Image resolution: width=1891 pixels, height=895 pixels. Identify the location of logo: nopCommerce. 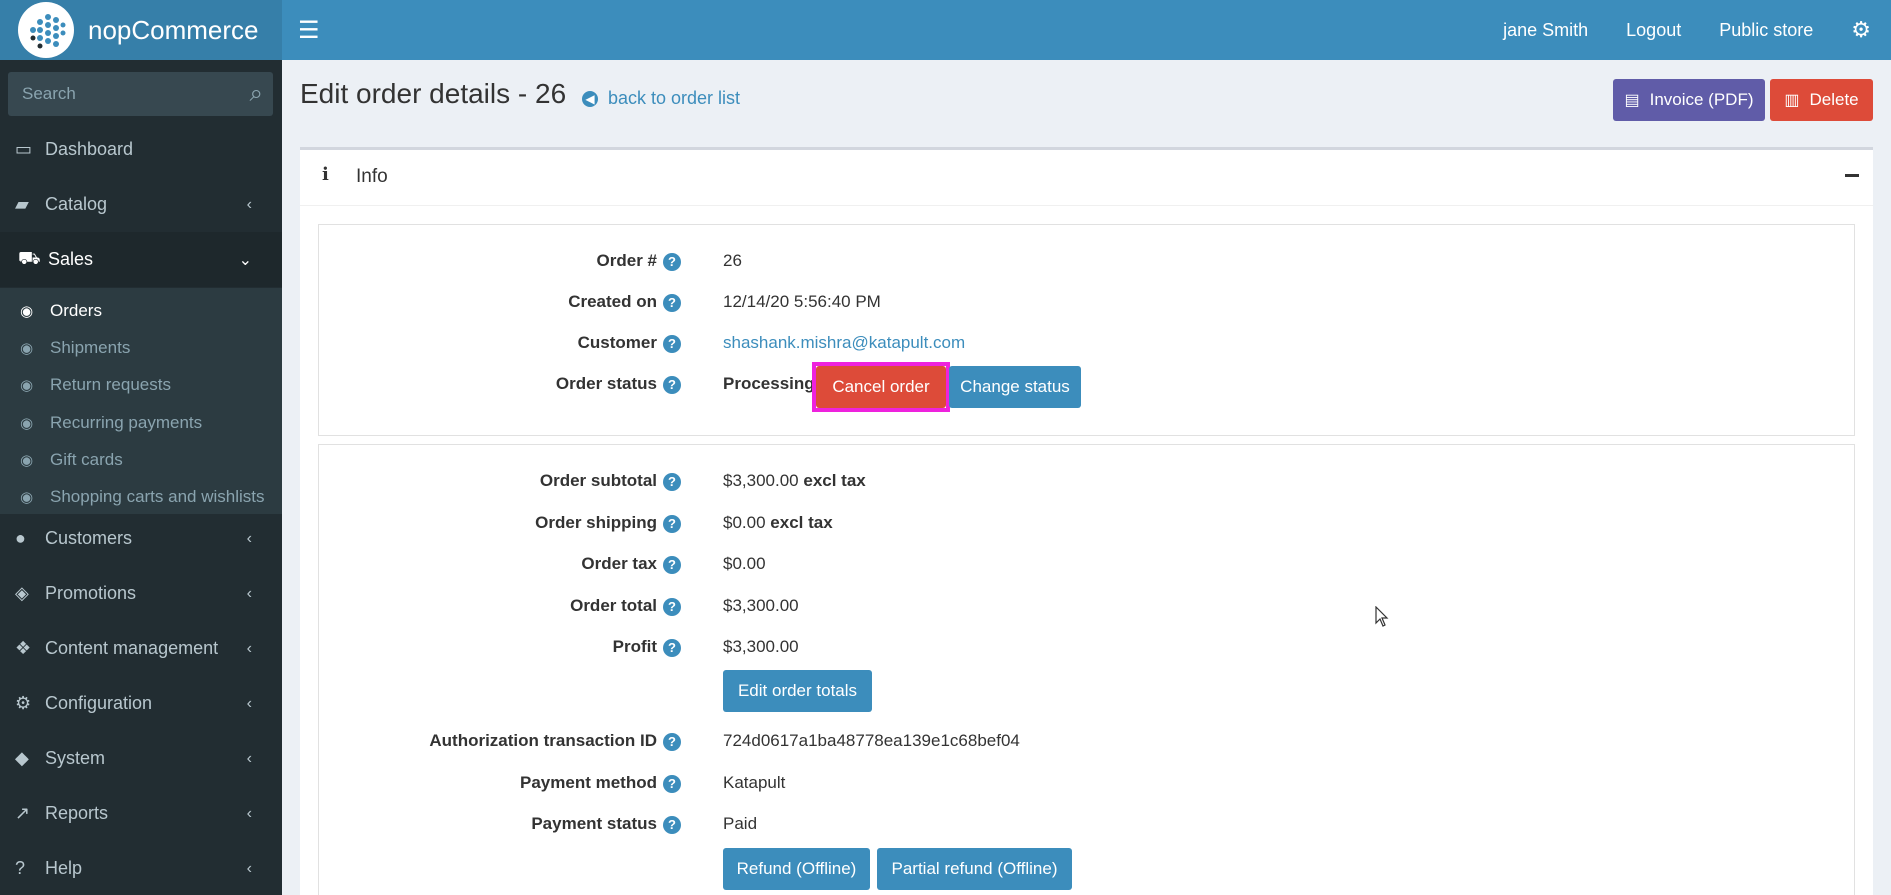
(141, 30).